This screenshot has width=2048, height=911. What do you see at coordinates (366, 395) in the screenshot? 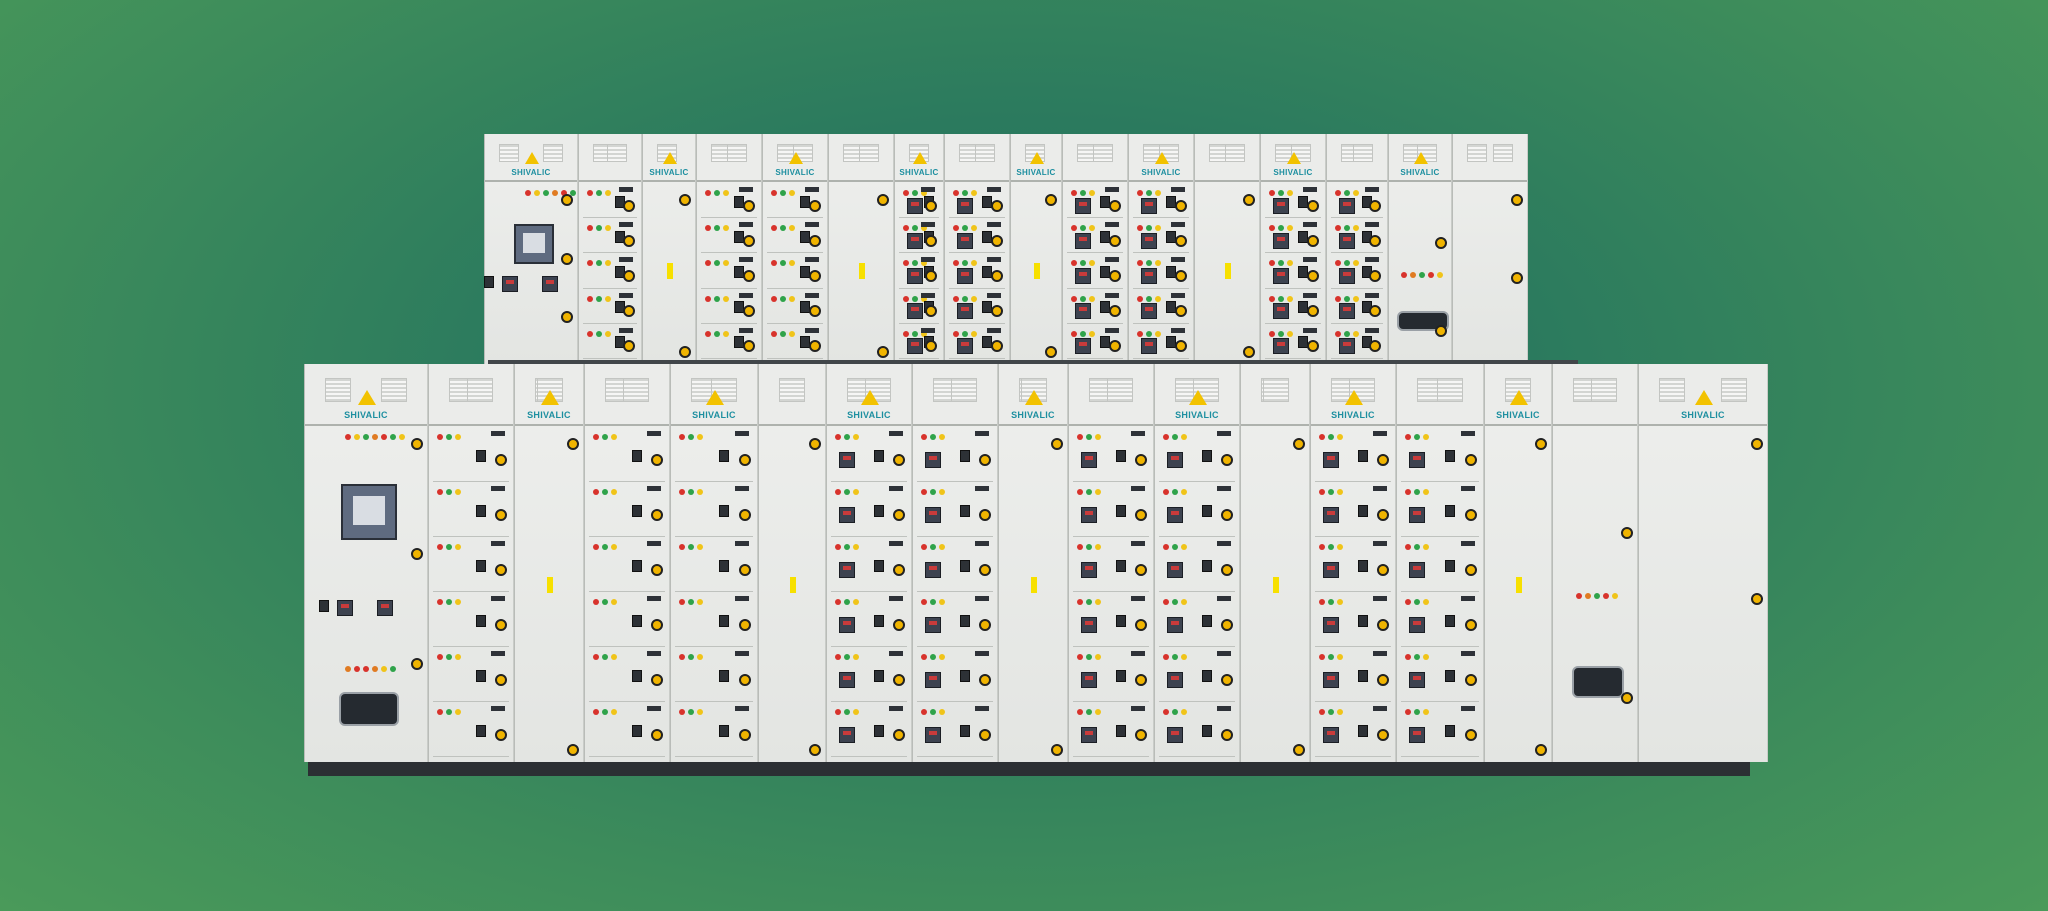
I see `cabinet-hood: SHIVALIC` at bounding box center [366, 395].